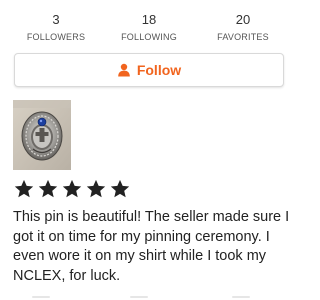 Image resolution: width=320 pixels, height=300 pixels. Describe the element at coordinates (56, 19) in the screenshot. I see `followers-count: 3` at that location.